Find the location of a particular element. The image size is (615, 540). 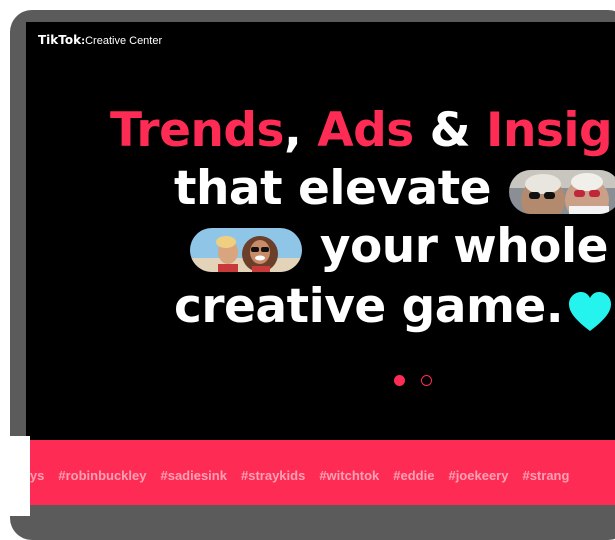

headline-line-2: that elevate is located at coordinates (394, 189).